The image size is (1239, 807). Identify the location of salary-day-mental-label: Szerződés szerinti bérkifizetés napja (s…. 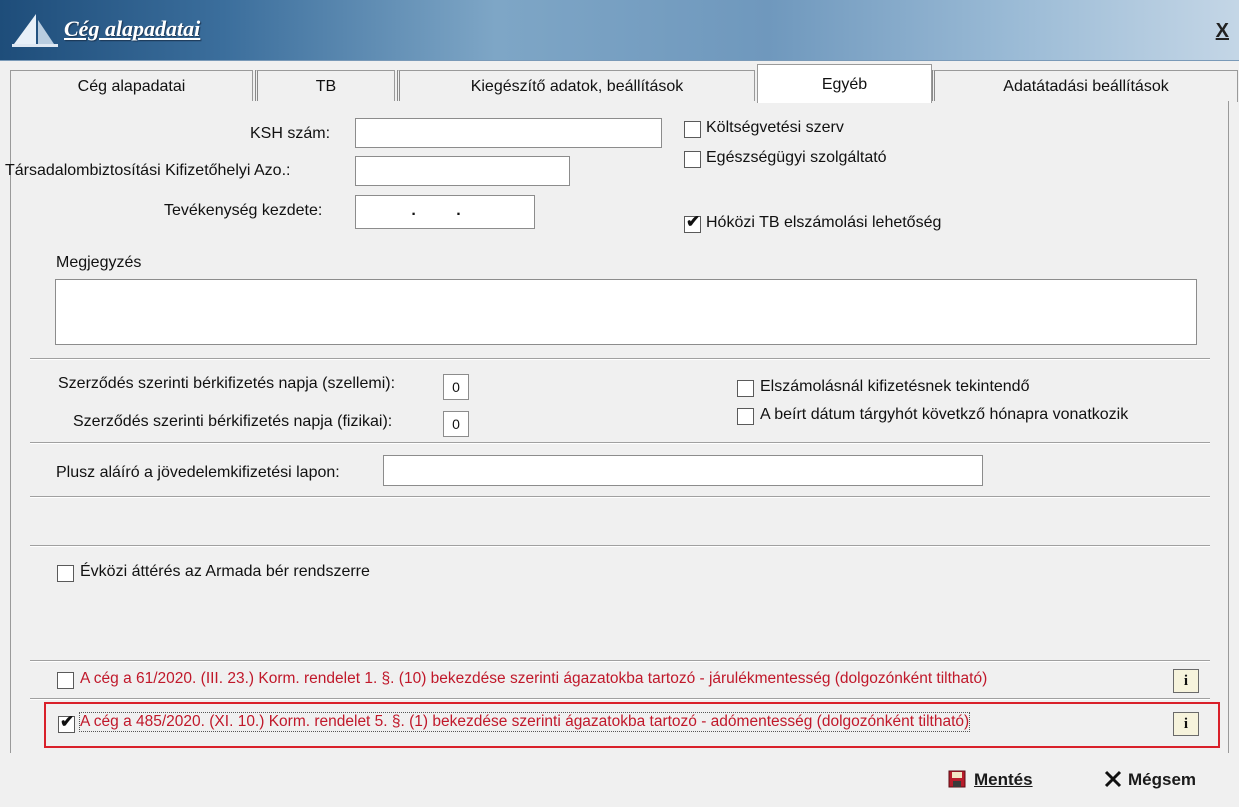
(227, 383).